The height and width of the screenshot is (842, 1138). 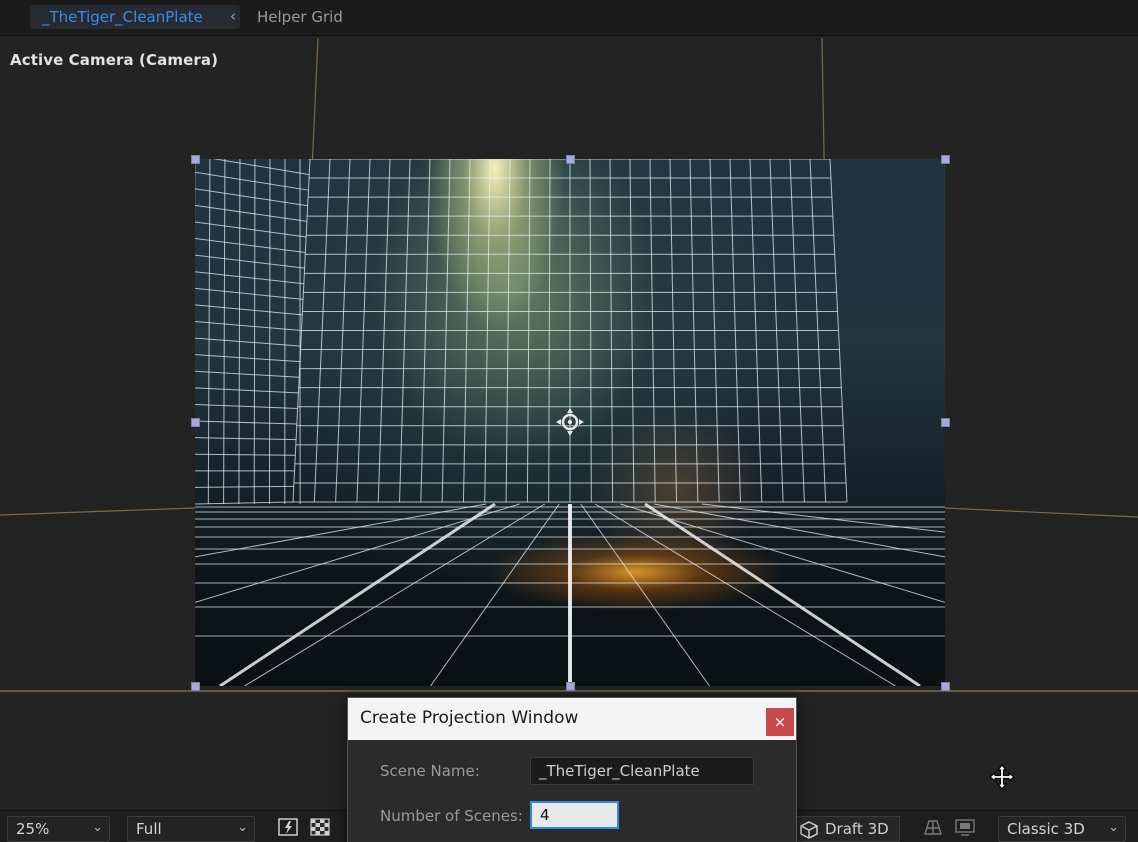 I want to click on close-icon: ×, so click(x=780, y=722).